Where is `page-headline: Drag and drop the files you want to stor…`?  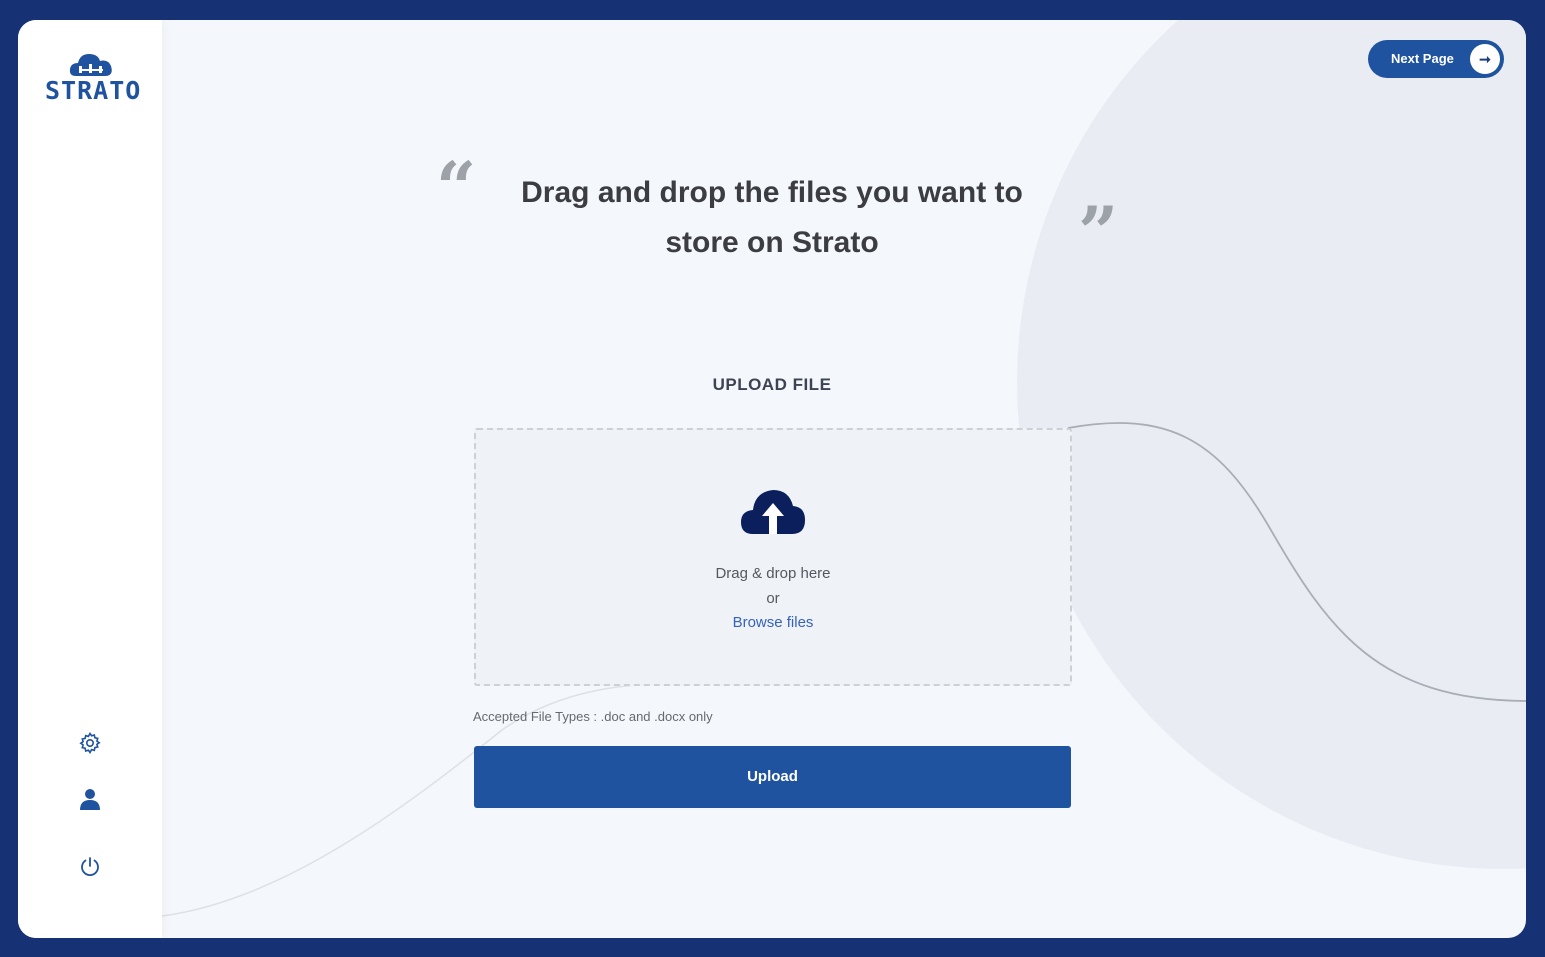 page-headline: Drag and drop the files you want to stor… is located at coordinates (772, 218).